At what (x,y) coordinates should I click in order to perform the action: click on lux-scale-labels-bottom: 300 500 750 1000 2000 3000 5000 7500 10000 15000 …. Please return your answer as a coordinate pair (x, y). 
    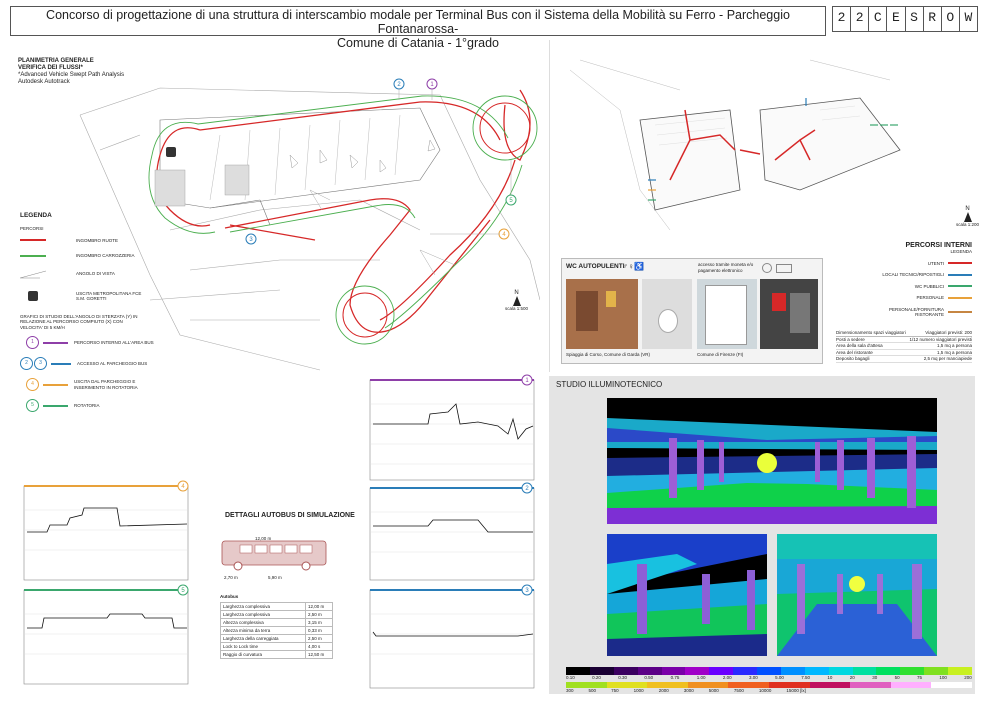
    Looking at the image, I should click on (686, 690).